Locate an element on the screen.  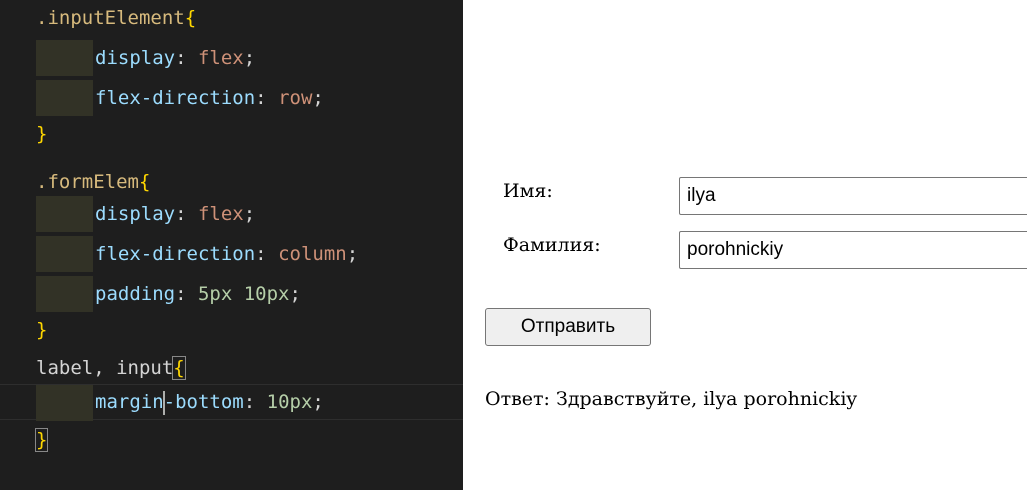
code-line: .inputElement{ is located at coordinates (231, 18).